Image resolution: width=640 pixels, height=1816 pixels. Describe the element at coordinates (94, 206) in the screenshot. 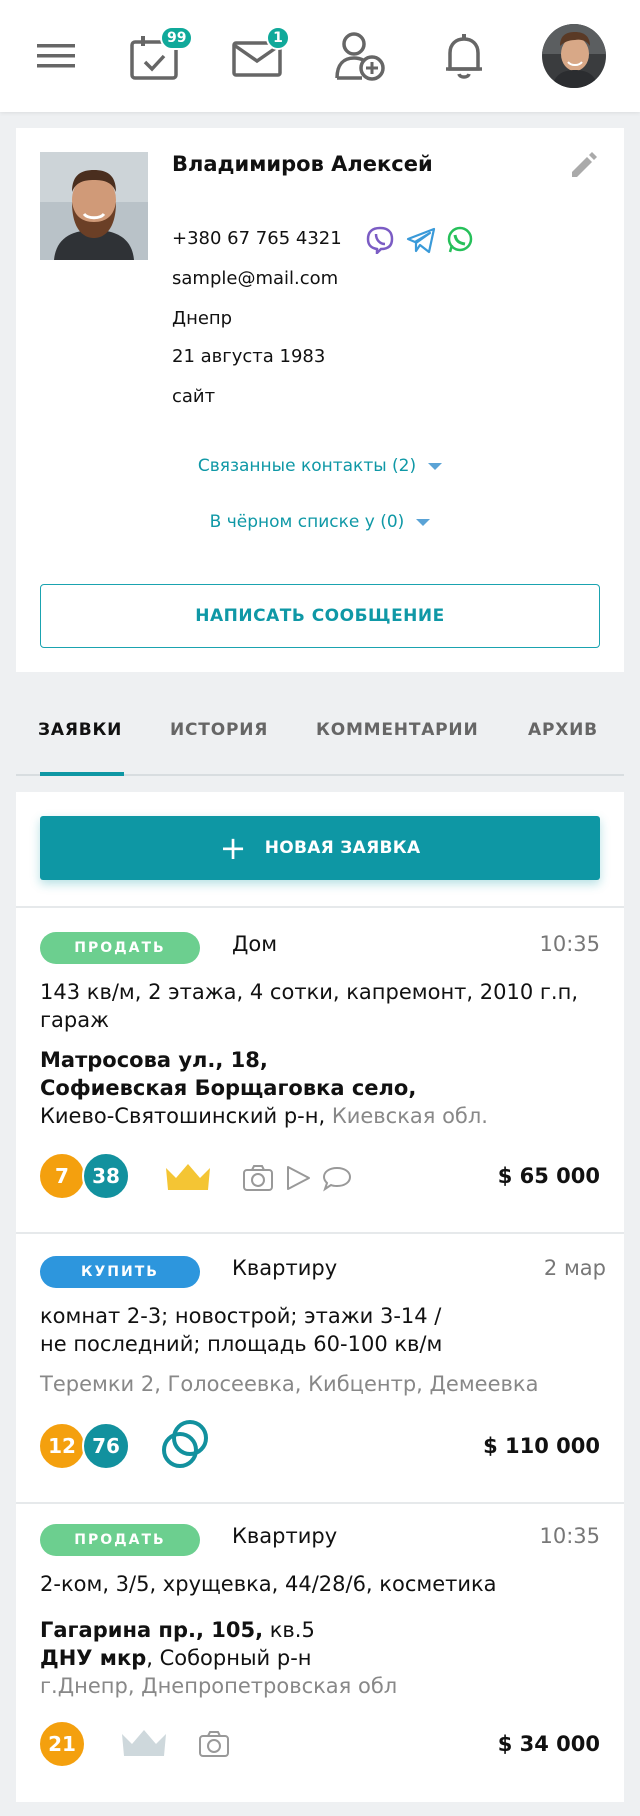

I see `contact-photo` at that location.